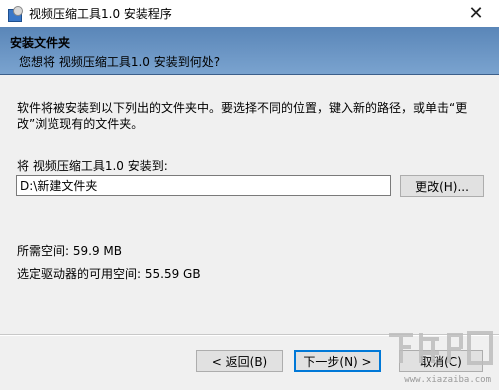 The width and height of the screenshot is (499, 390). I want to click on install-location-label: 将 视频压缩工具1.0 安装到:, so click(92, 166).